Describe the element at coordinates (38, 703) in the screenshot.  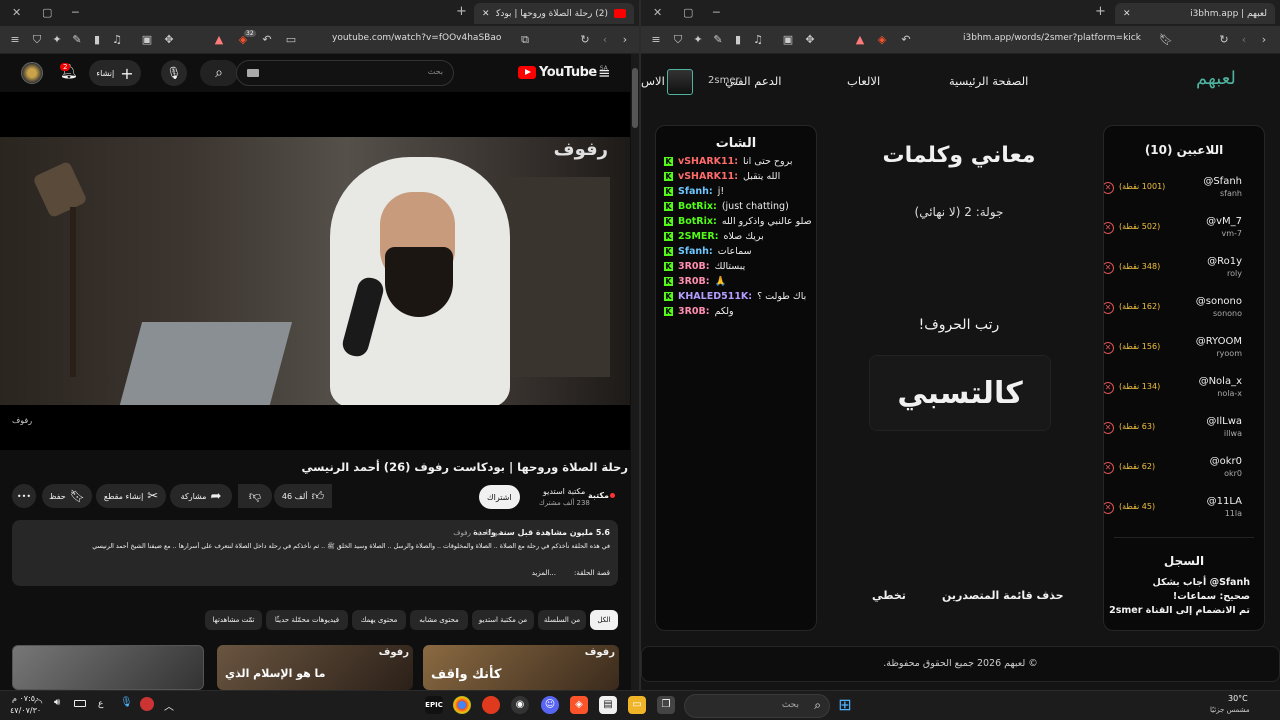
I see `wifi-icon: ◠` at that location.